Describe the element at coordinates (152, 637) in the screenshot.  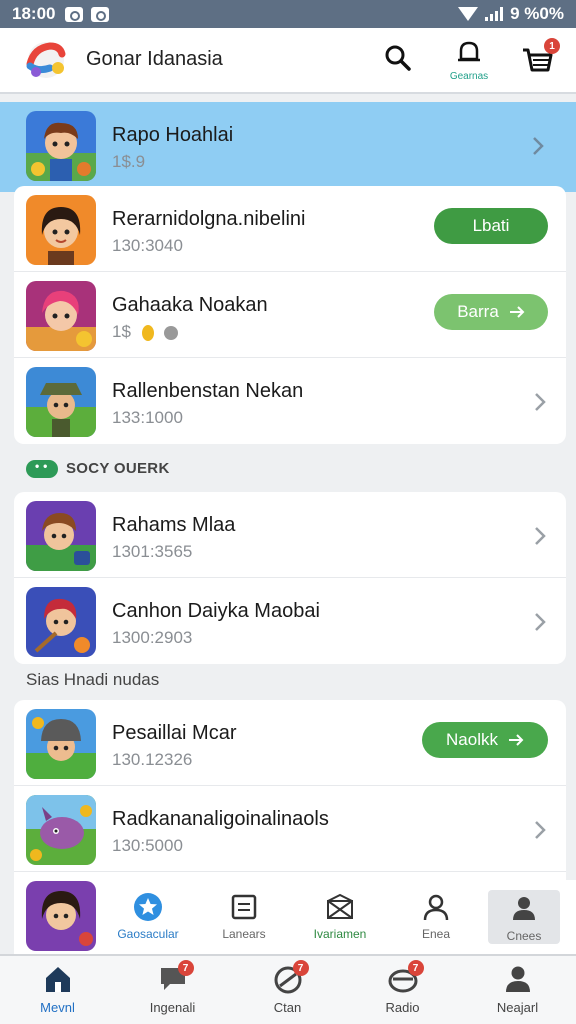
I see `app-meta: 1300:2903` at that location.